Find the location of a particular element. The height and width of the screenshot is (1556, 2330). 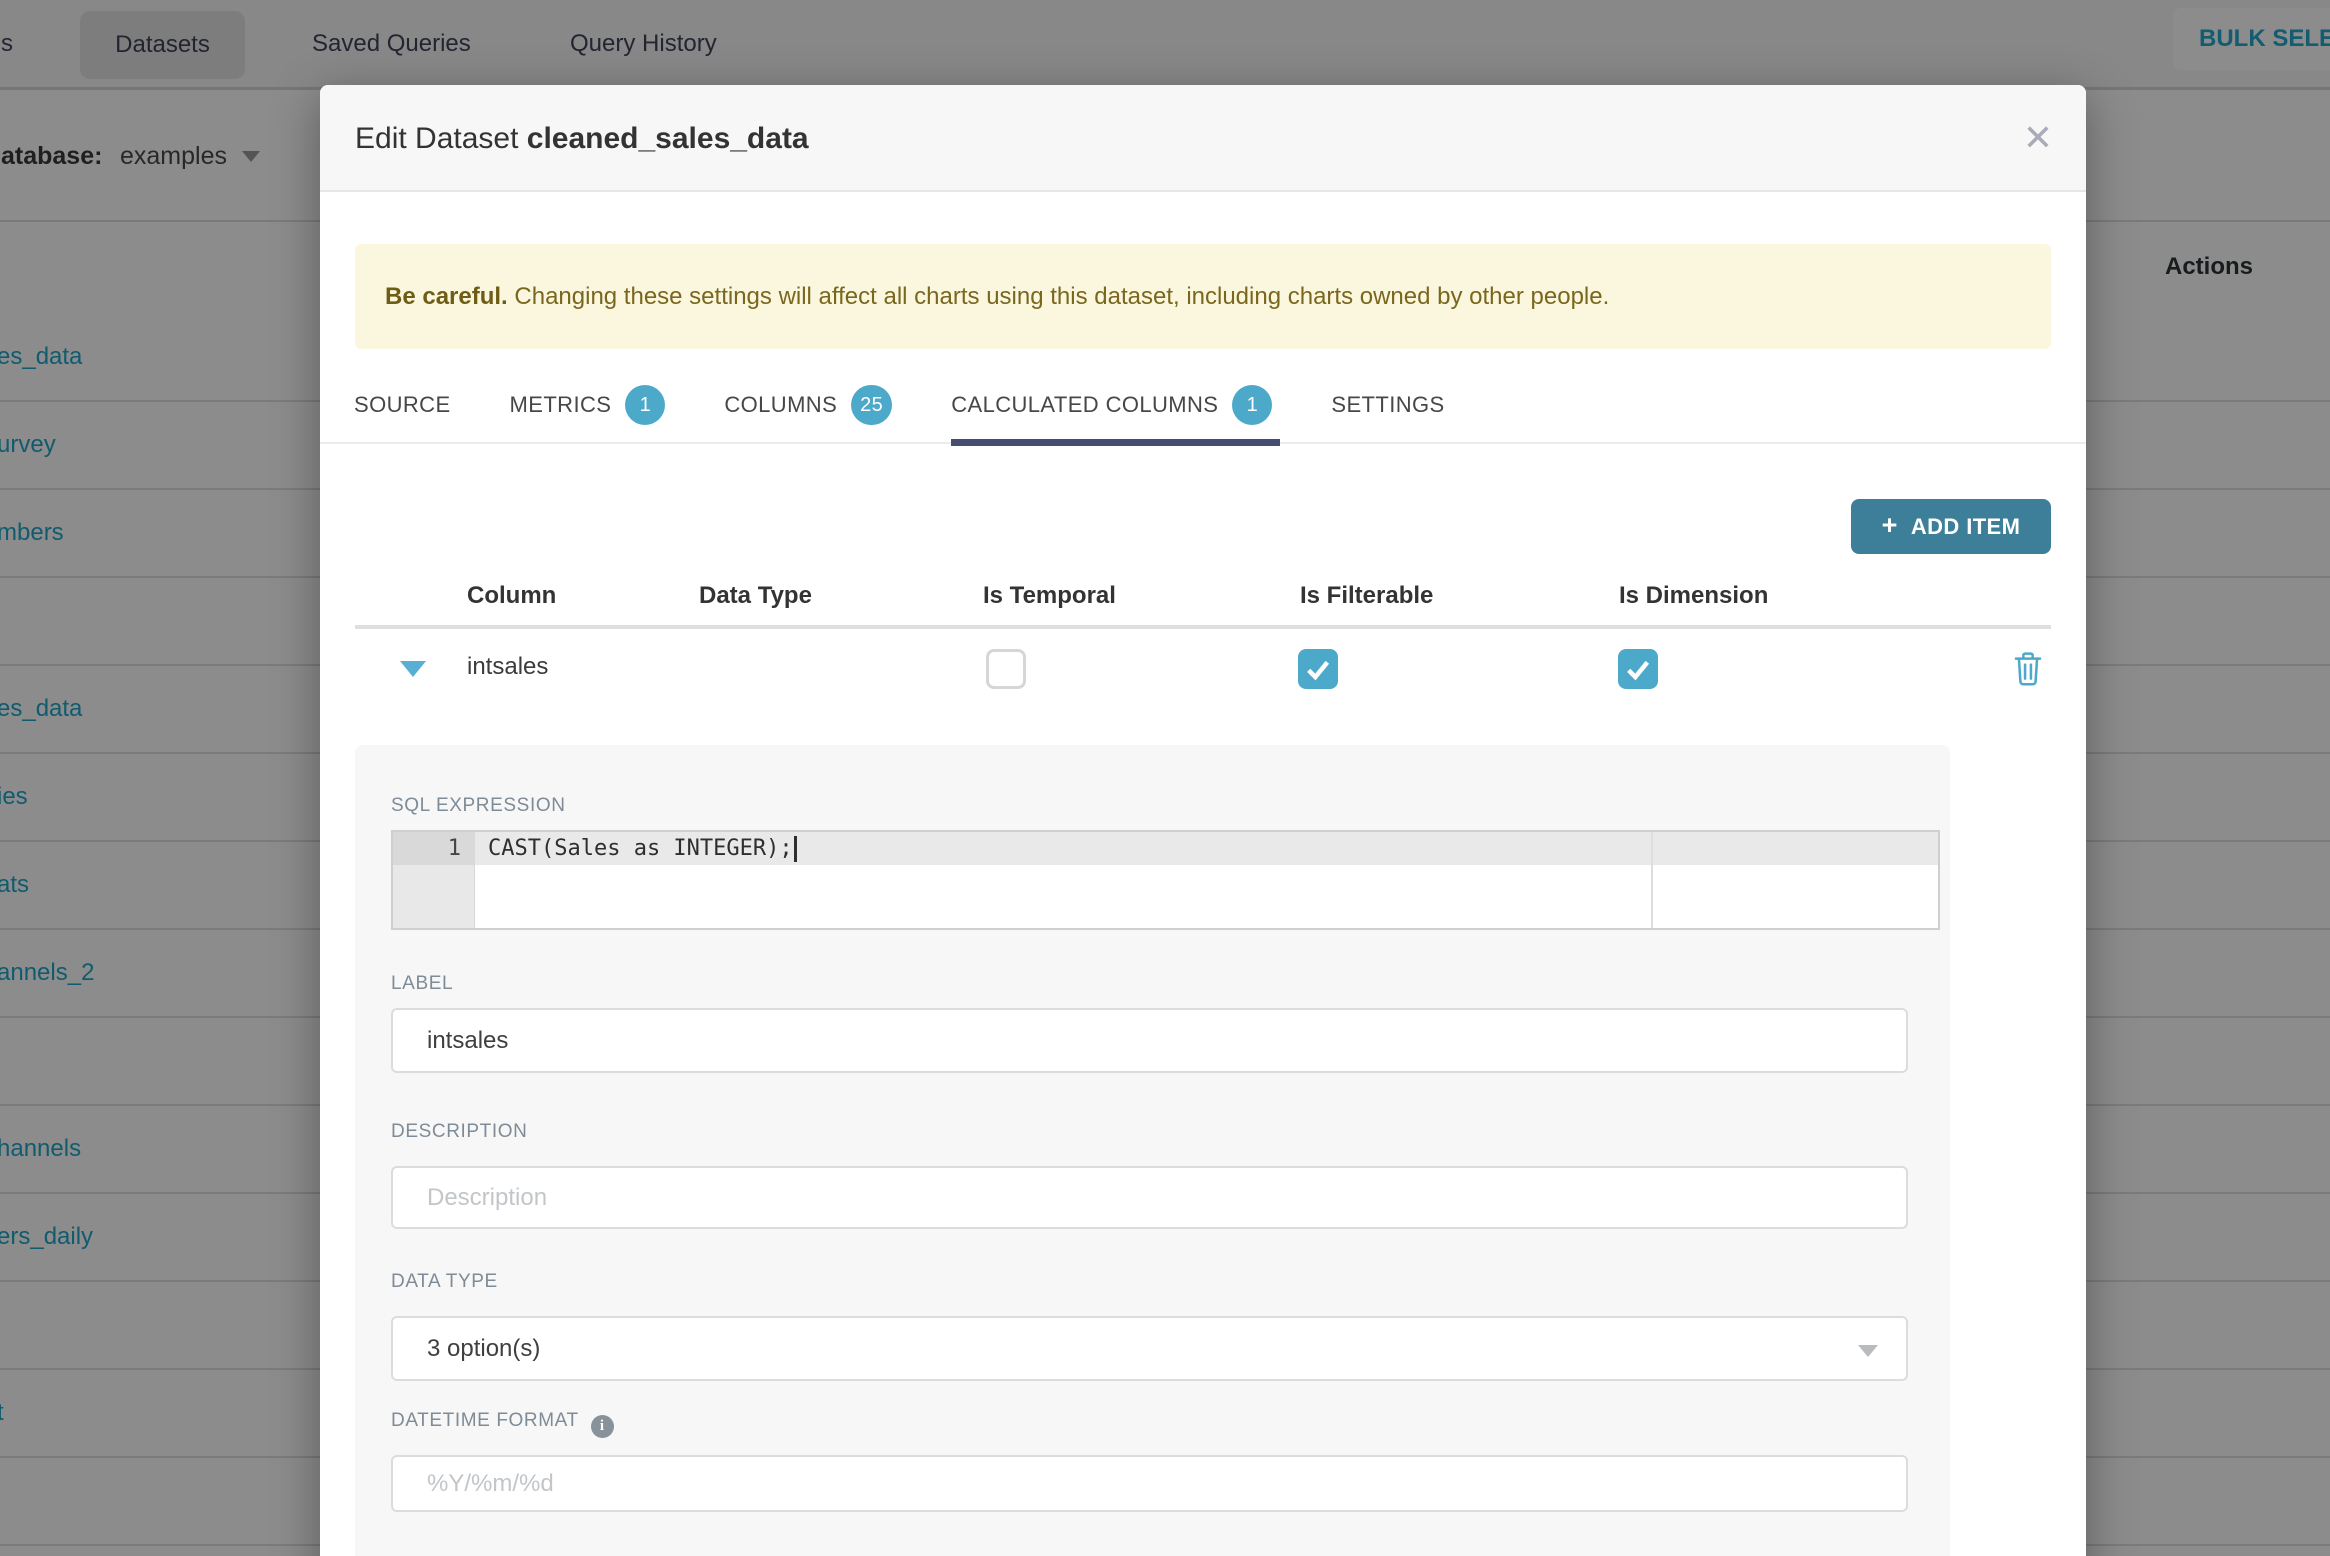

add-item-button: + ADD ITEM is located at coordinates (1951, 526).